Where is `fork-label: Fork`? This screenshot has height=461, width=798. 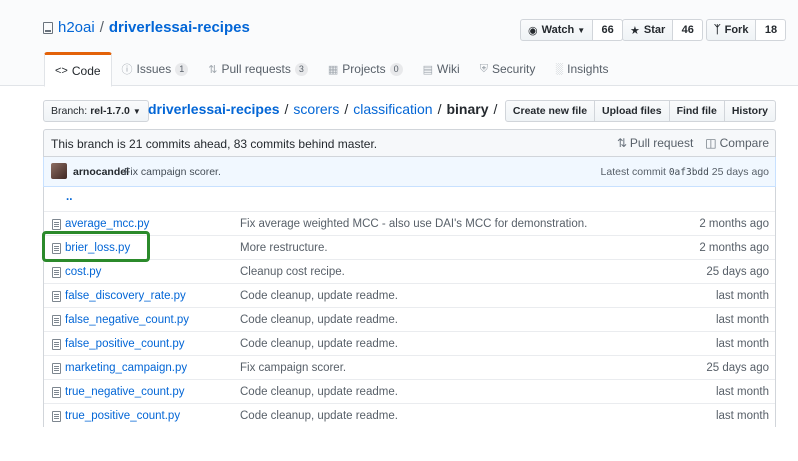
fork-label: Fork is located at coordinates (736, 30).